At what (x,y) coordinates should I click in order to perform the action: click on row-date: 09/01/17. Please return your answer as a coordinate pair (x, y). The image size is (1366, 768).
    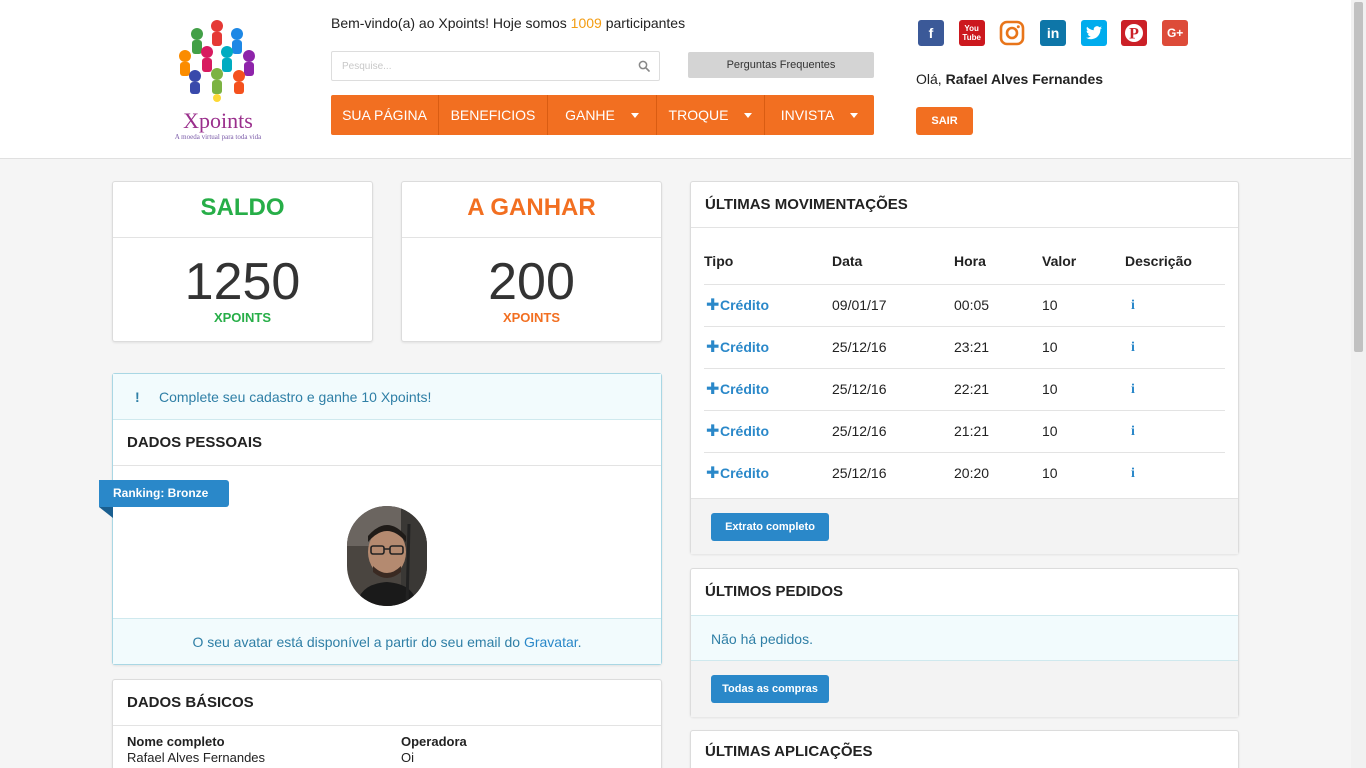
    Looking at the image, I should click on (893, 305).